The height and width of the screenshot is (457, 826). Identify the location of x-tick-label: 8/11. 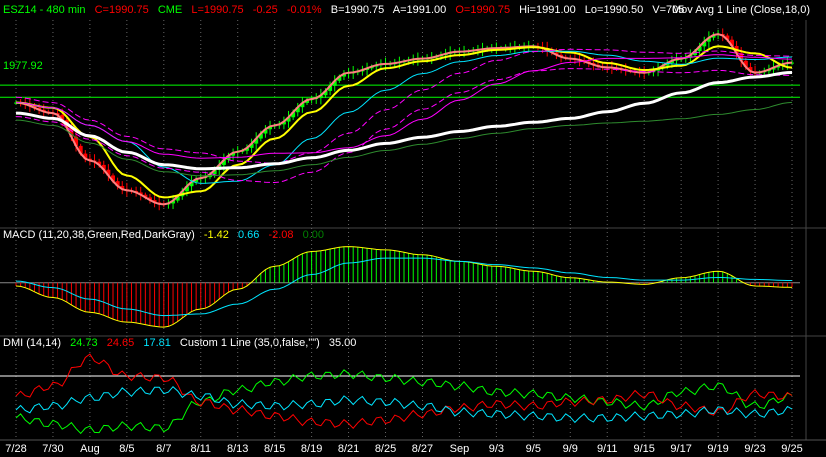
(200, 449).